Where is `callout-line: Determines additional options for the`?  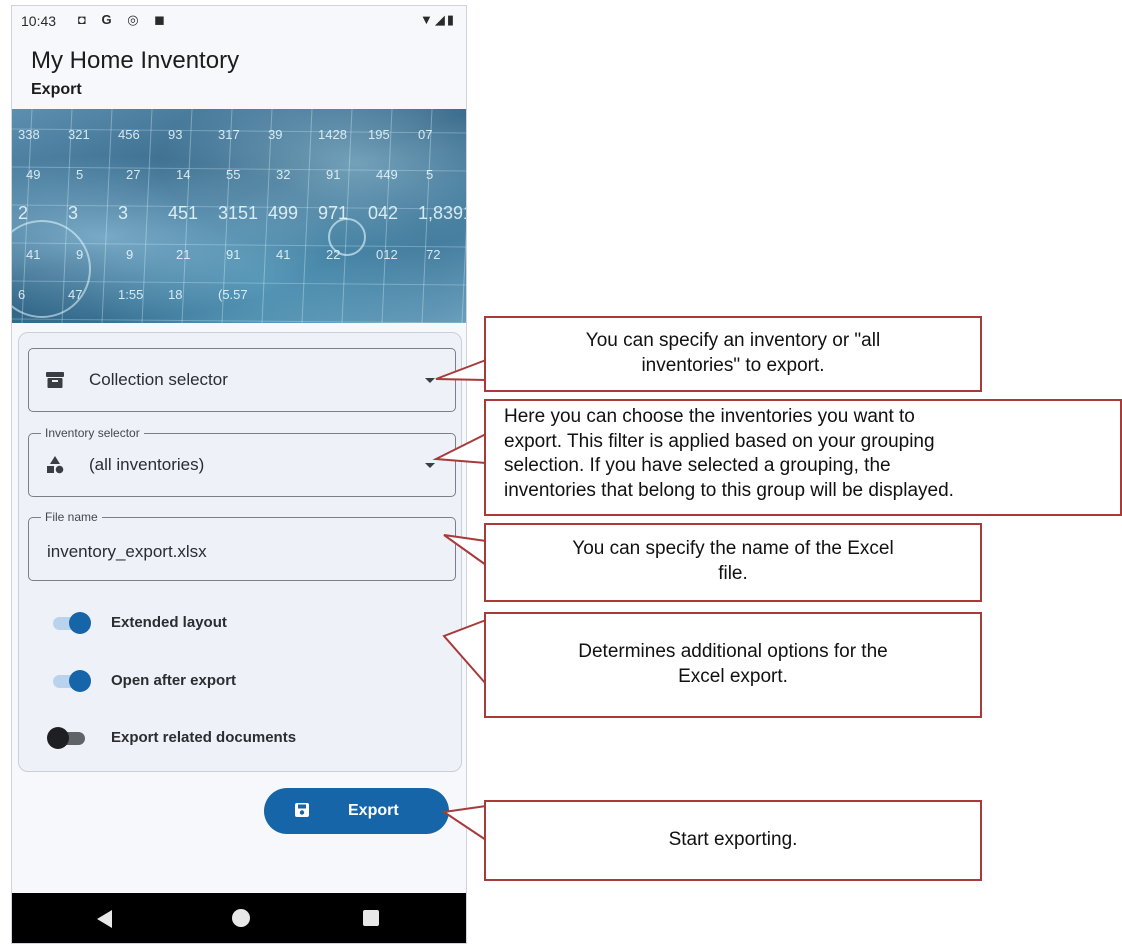 callout-line: Determines additional options for the is located at coordinates (733, 651).